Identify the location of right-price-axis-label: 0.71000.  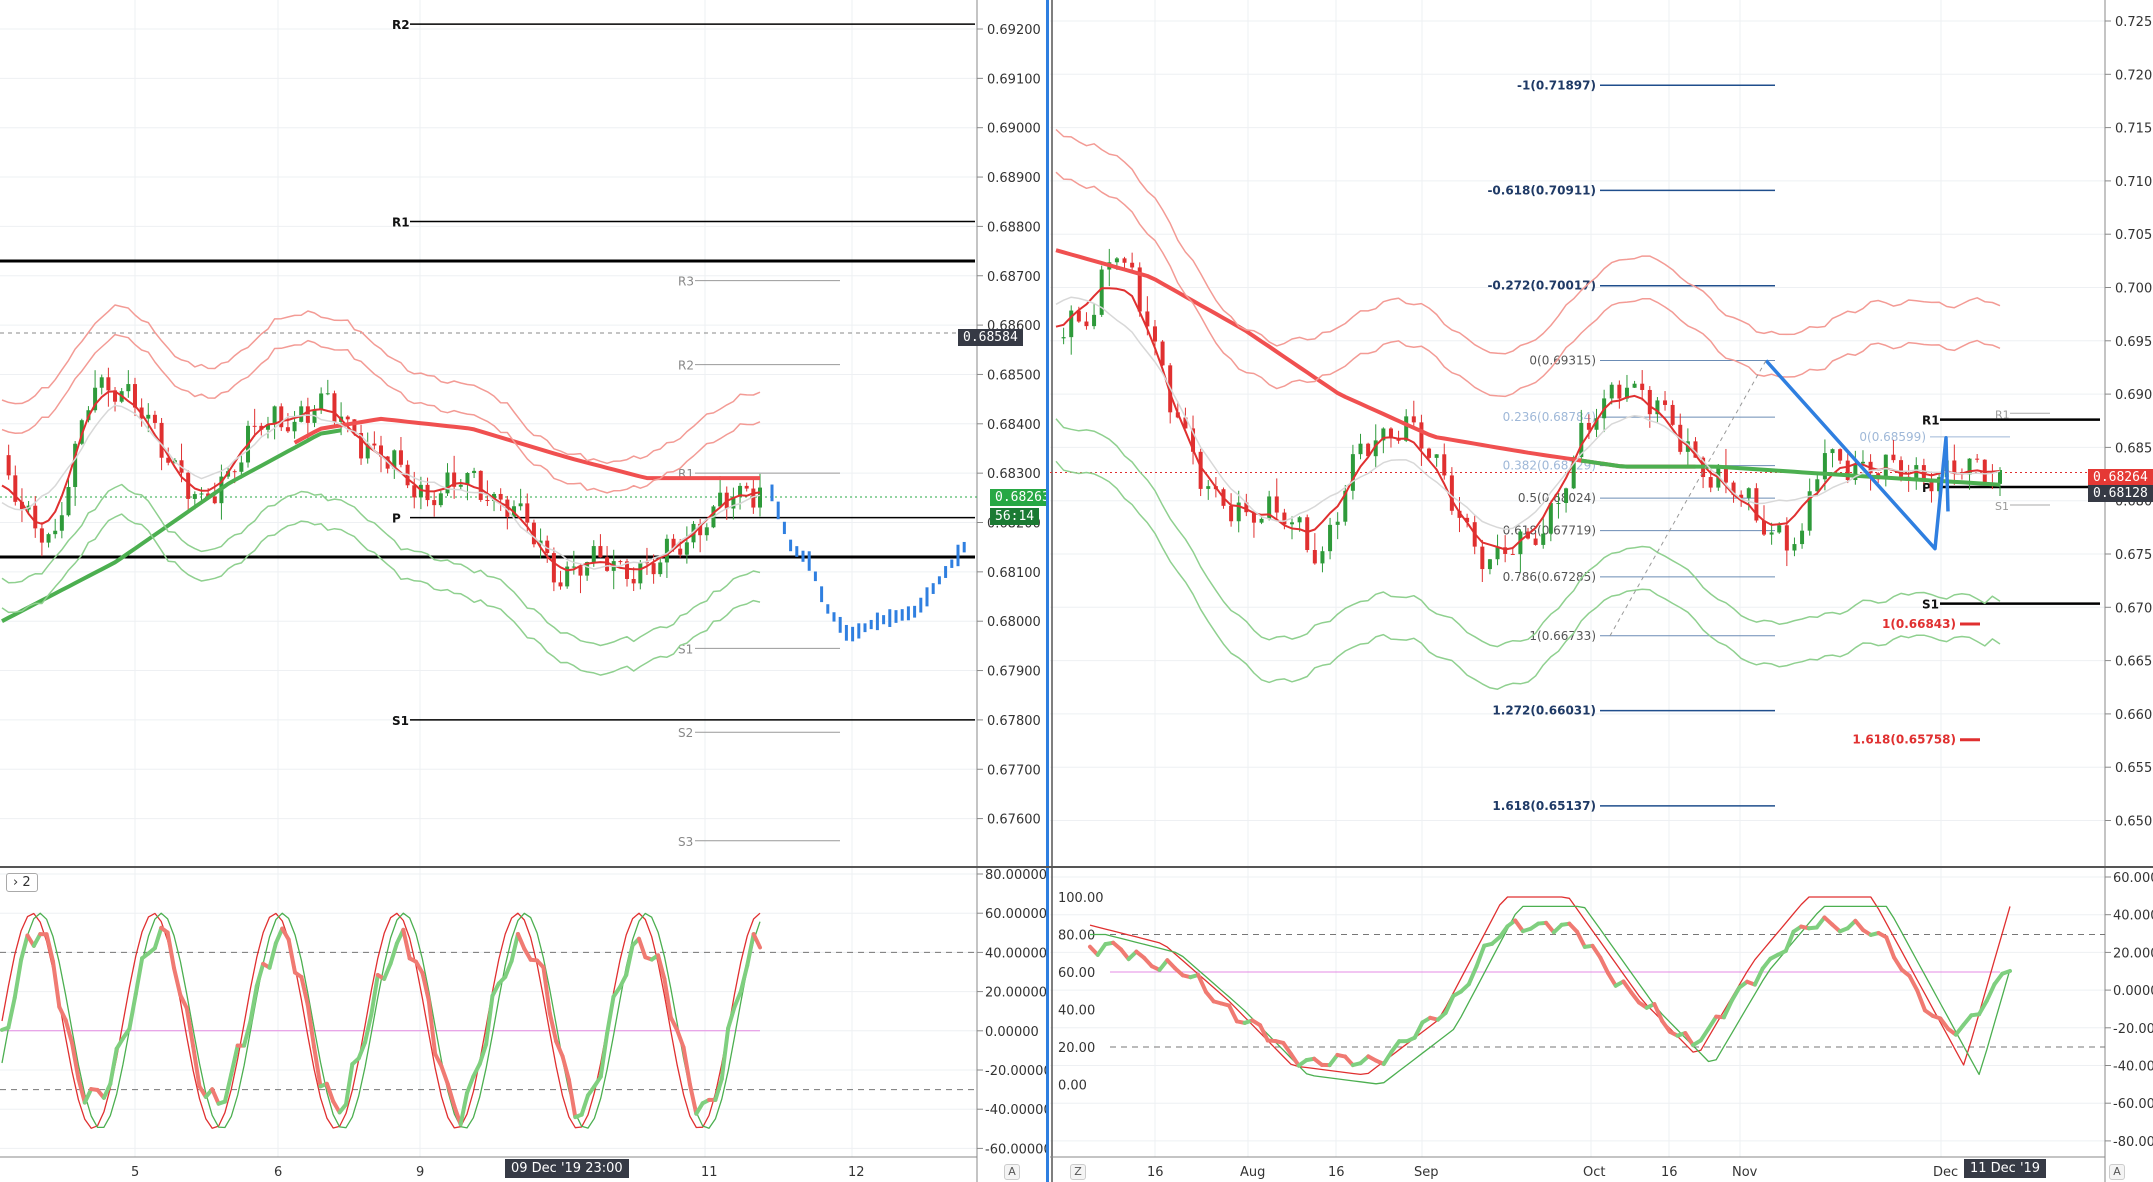
(2134, 182).